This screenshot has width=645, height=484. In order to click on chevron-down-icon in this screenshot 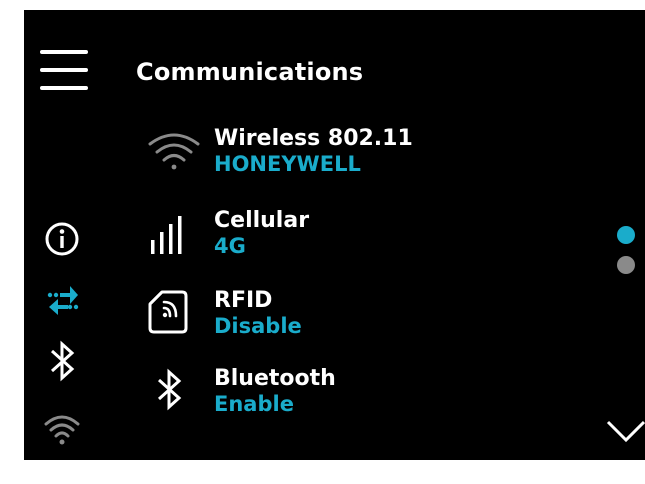, I will do `click(624, 430)`.